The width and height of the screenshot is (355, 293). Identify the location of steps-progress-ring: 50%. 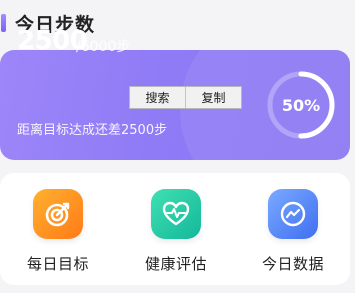
(301, 105).